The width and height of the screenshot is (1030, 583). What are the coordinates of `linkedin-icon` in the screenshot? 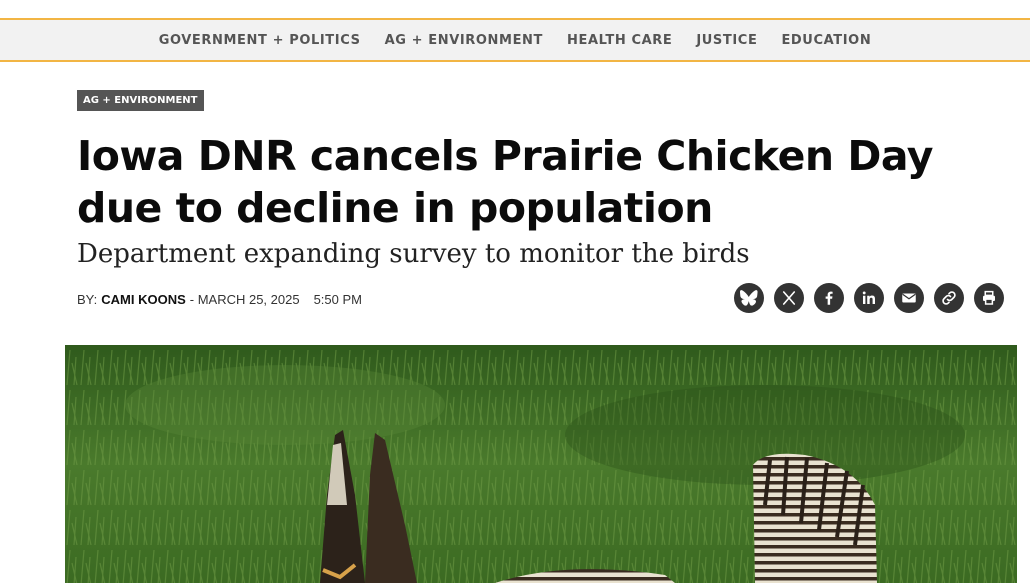 It's located at (868, 297).